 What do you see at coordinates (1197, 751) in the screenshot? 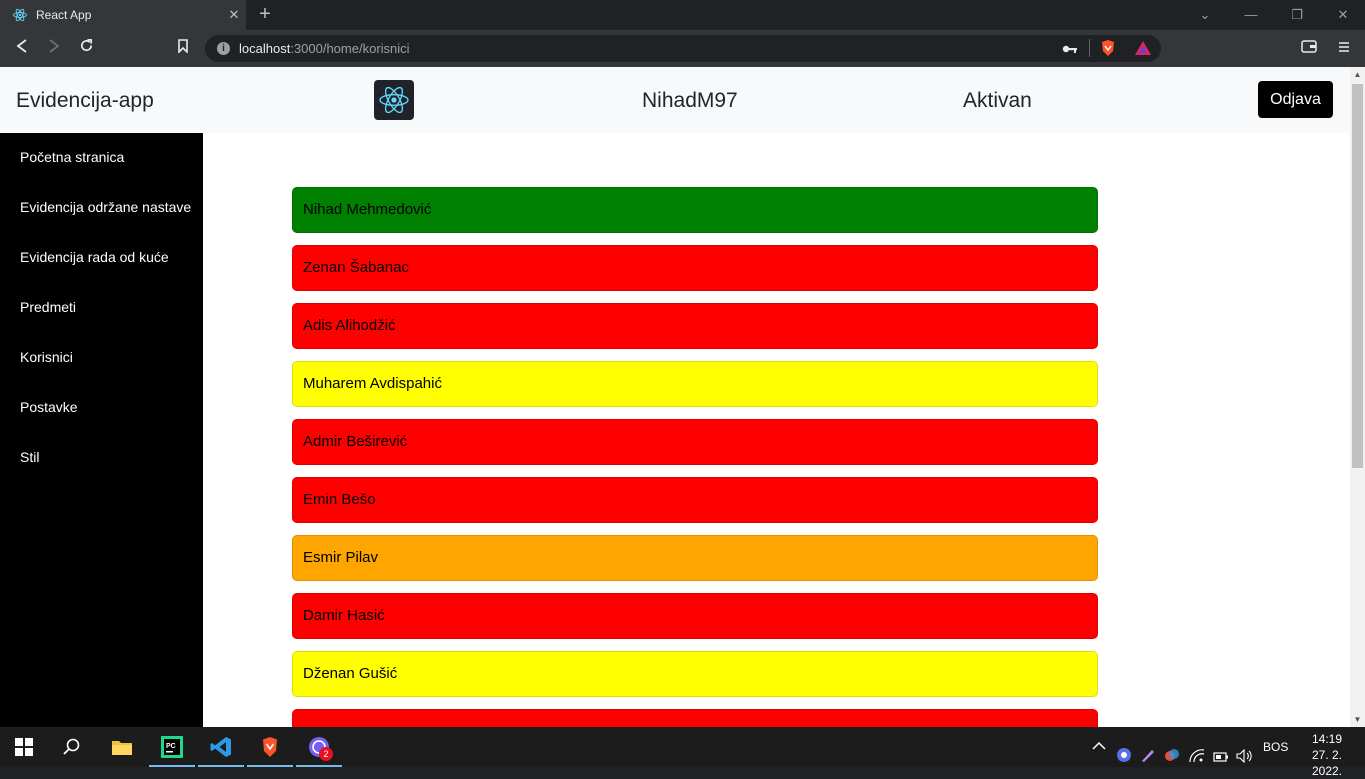
I see `wifi-icon` at bounding box center [1197, 751].